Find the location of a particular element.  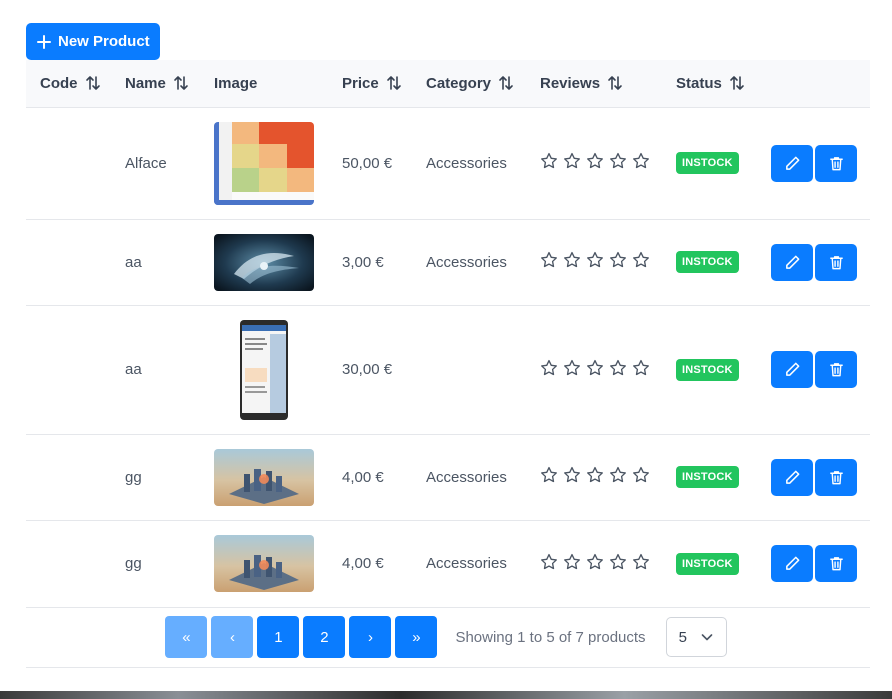

column-header-name: Name is located at coordinates (169, 84).